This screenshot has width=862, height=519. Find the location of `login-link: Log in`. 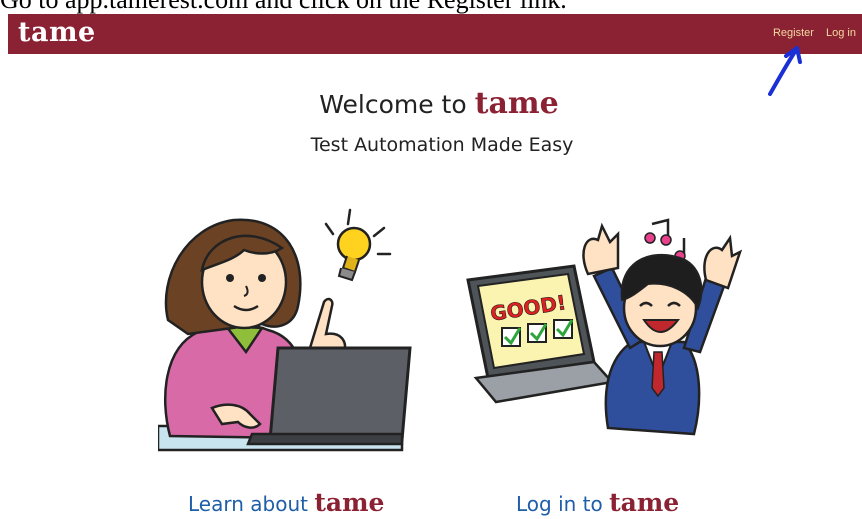

login-link: Log in is located at coordinates (841, 33).